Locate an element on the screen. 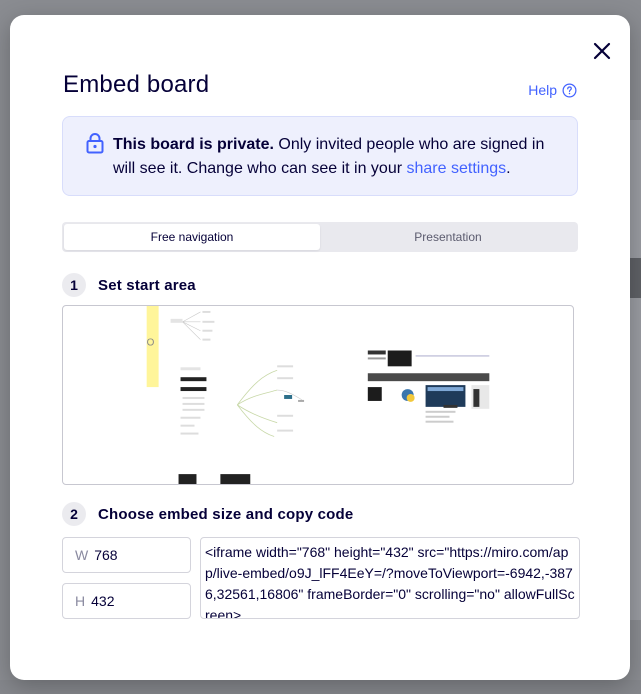 The height and width of the screenshot is (694, 641). close-icon is located at coordinates (602, 51).